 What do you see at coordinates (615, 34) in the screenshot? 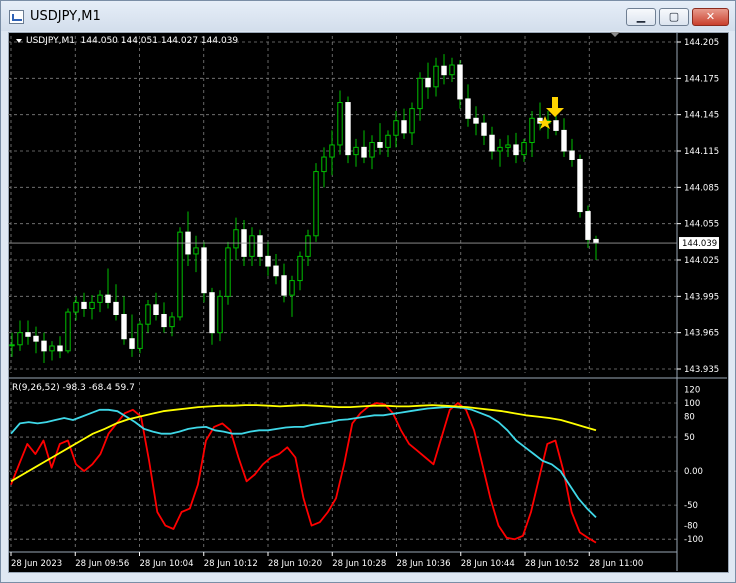
I see `chart-shift-marker-icon` at bounding box center [615, 34].